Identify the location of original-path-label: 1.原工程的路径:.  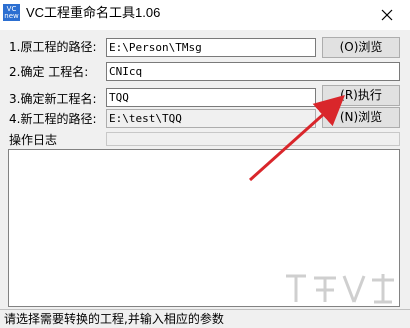
(53, 47).